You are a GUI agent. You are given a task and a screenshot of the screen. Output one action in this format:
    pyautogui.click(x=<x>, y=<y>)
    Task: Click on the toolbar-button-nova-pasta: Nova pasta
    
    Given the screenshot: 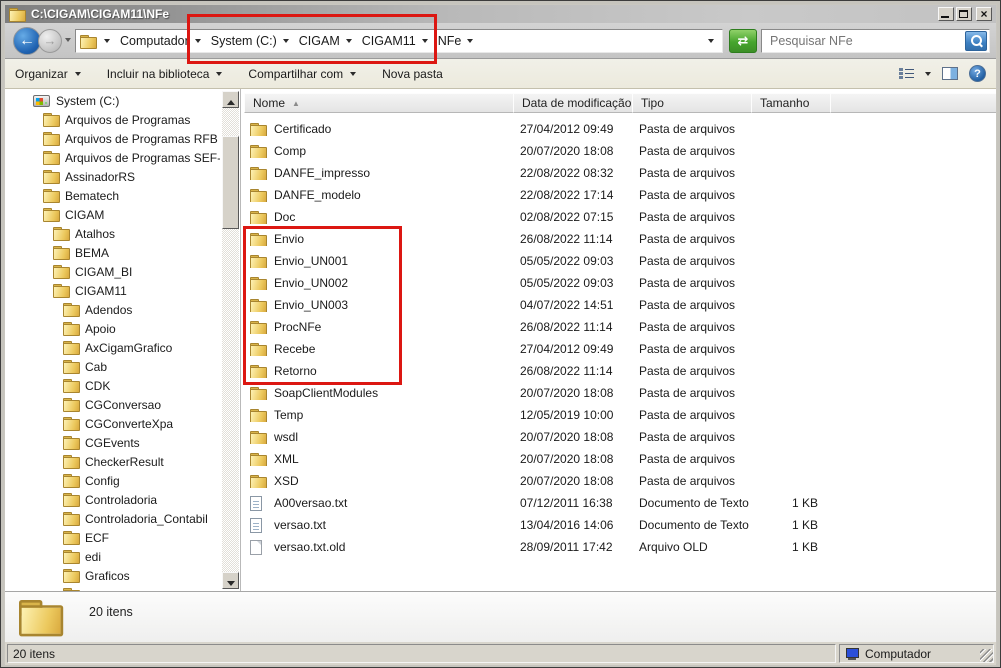 What is the action you would take?
    pyautogui.click(x=412, y=74)
    